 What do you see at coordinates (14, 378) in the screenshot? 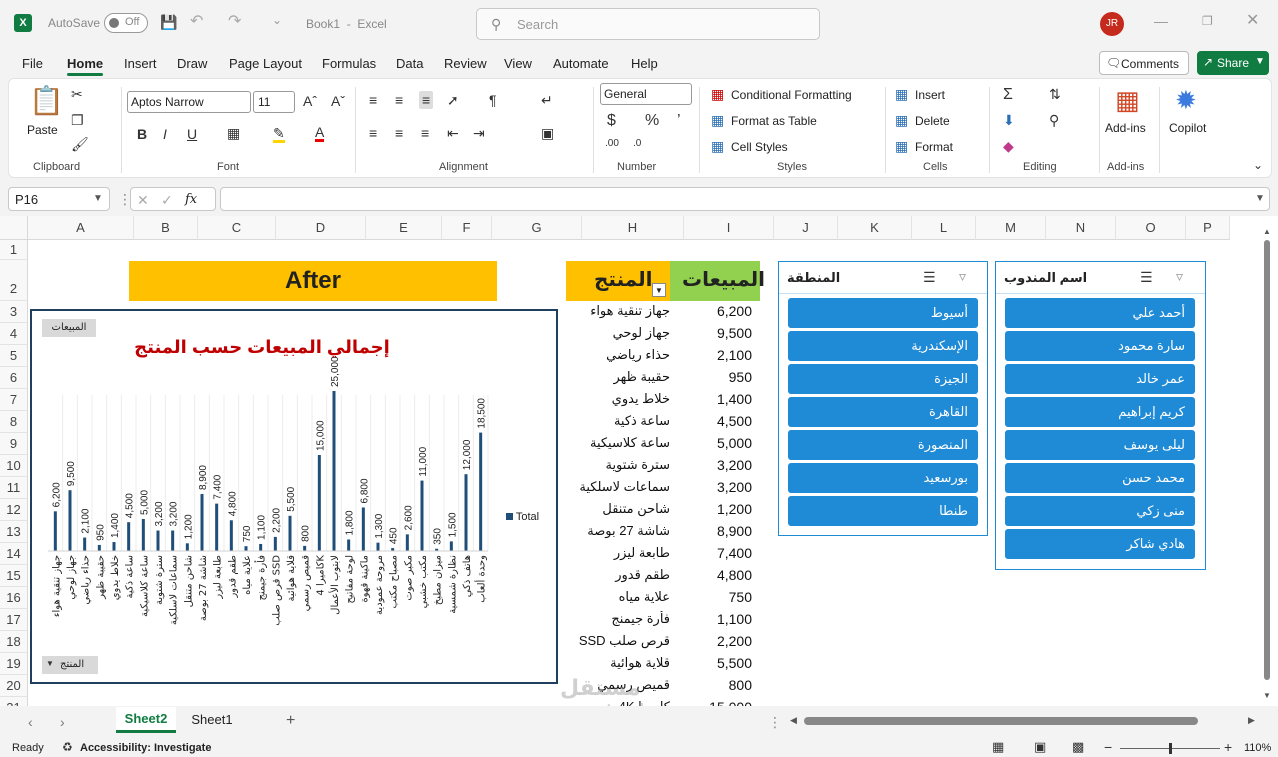
I see `row-header: 6` at bounding box center [14, 378].